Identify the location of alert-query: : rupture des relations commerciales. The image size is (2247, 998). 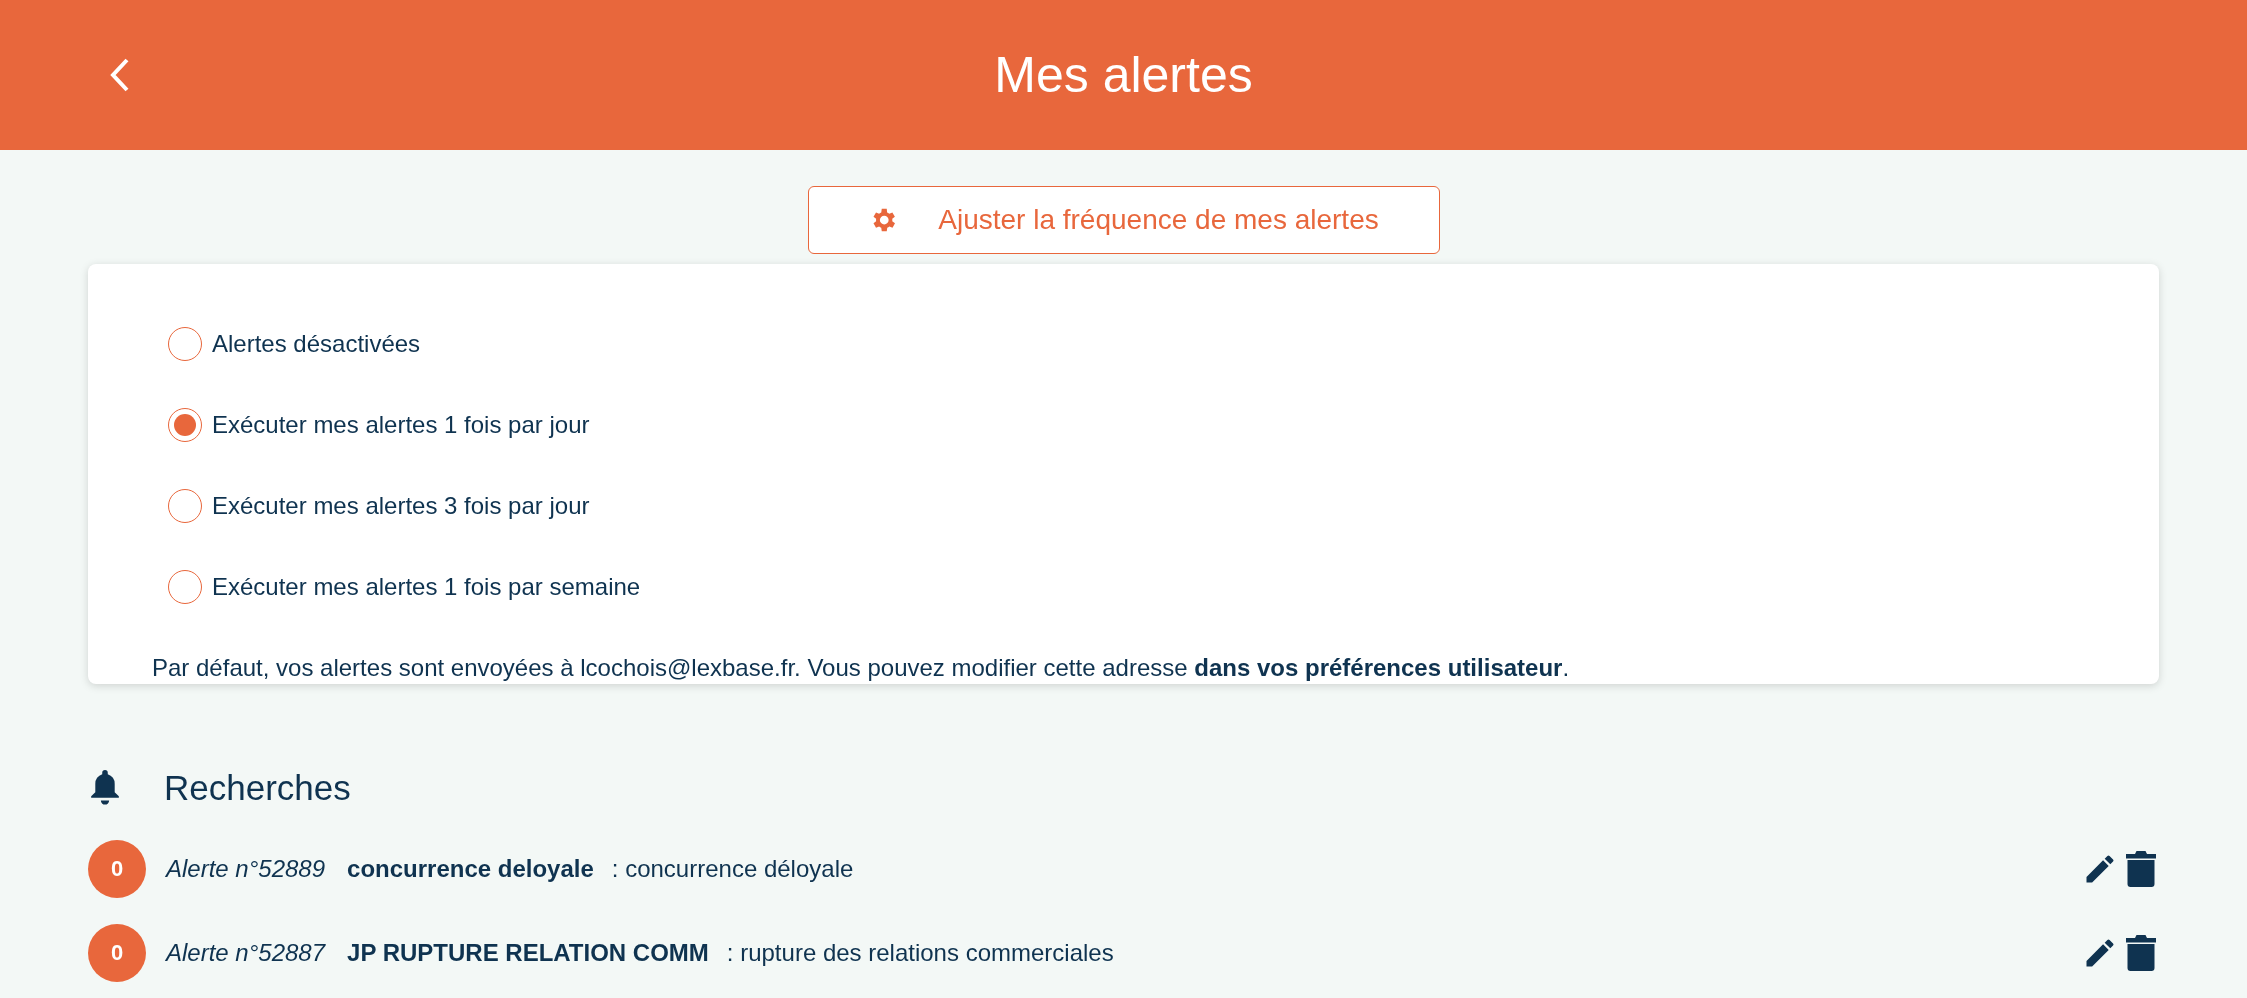
(920, 952).